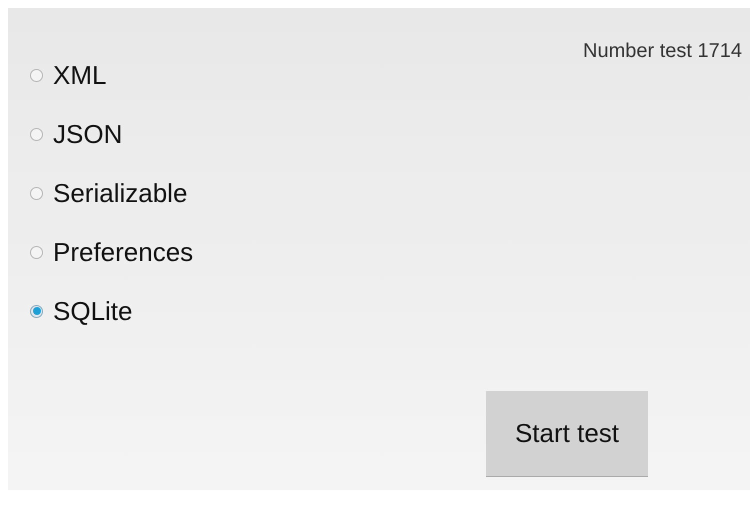 Image resolution: width=750 pixels, height=515 pixels. I want to click on radio-option: Preferences, so click(112, 252).